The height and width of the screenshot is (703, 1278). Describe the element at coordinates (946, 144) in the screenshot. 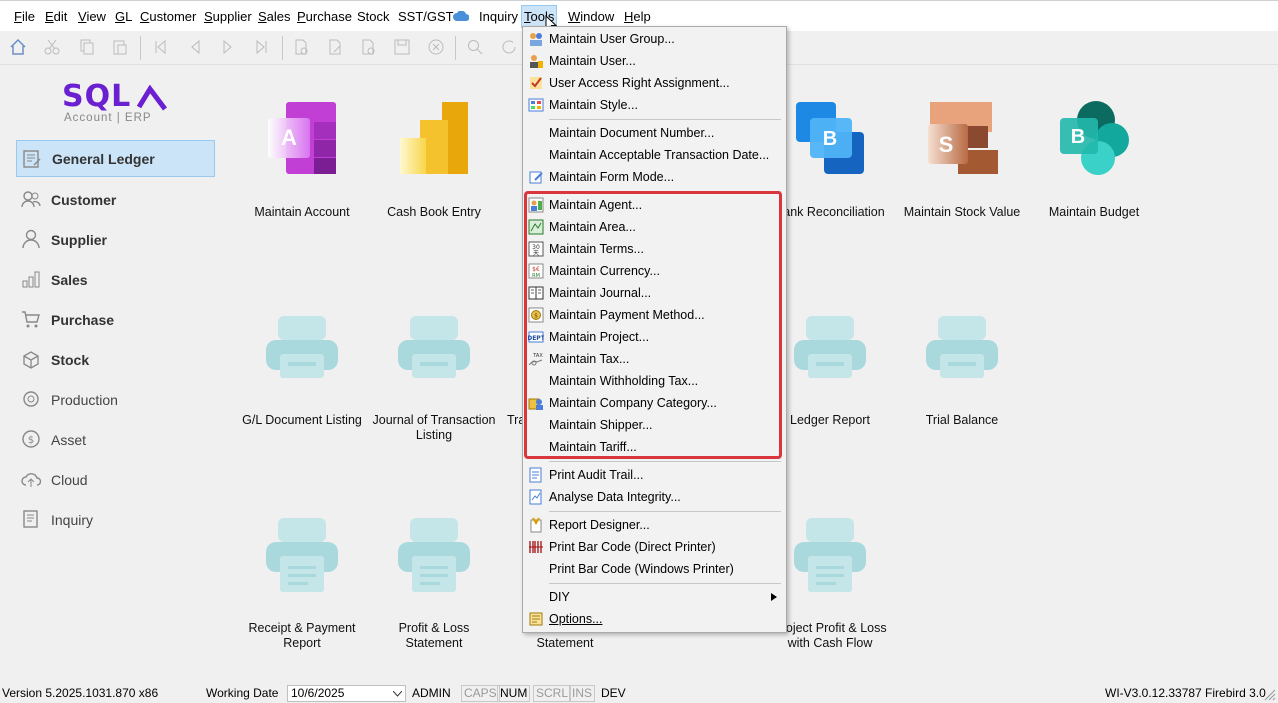

I see `svg-text: S` at that location.